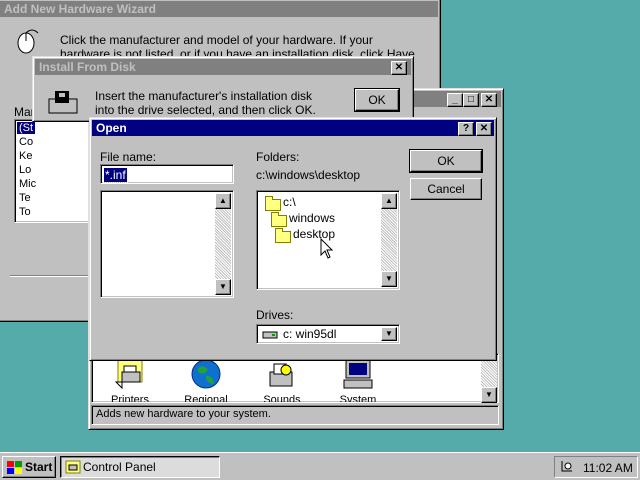  What do you see at coordinates (282, 398) in the screenshot?
I see `sounds-label: Sounds` at bounding box center [282, 398].